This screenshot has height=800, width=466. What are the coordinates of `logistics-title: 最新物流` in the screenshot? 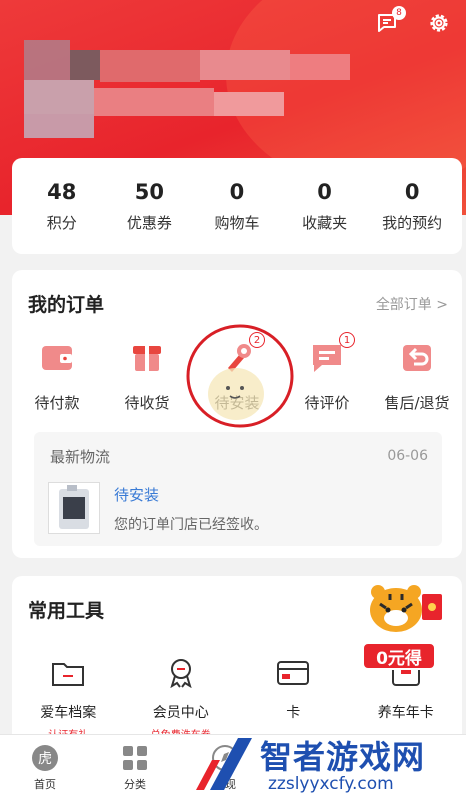 It's located at (80, 457).